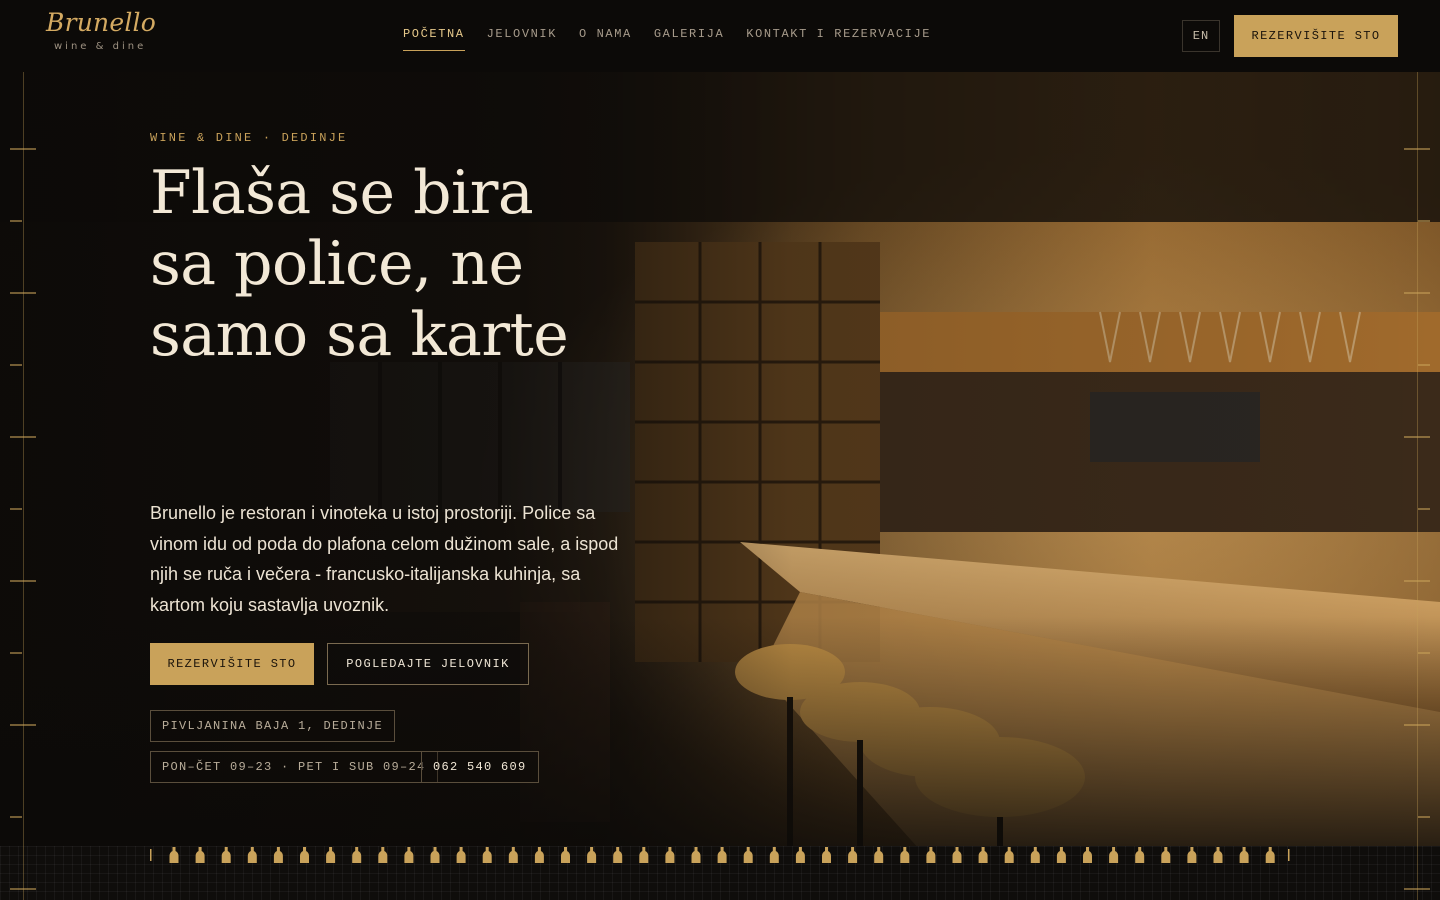  What do you see at coordinates (294, 767) in the screenshot?
I see `hours-tag: PON–ČET 09–23 · PET I SUB 09–24` at bounding box center [294, 767].